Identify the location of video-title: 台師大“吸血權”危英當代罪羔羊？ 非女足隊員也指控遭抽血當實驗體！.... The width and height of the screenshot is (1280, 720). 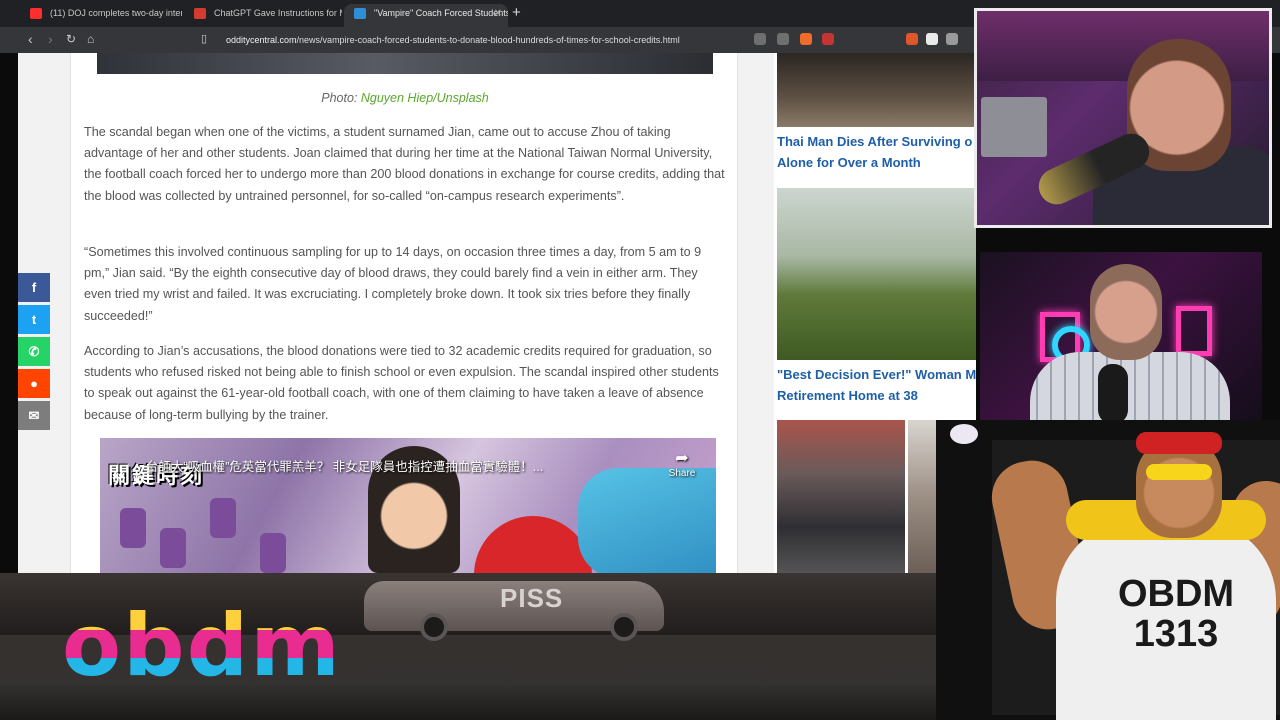
(396, 465).